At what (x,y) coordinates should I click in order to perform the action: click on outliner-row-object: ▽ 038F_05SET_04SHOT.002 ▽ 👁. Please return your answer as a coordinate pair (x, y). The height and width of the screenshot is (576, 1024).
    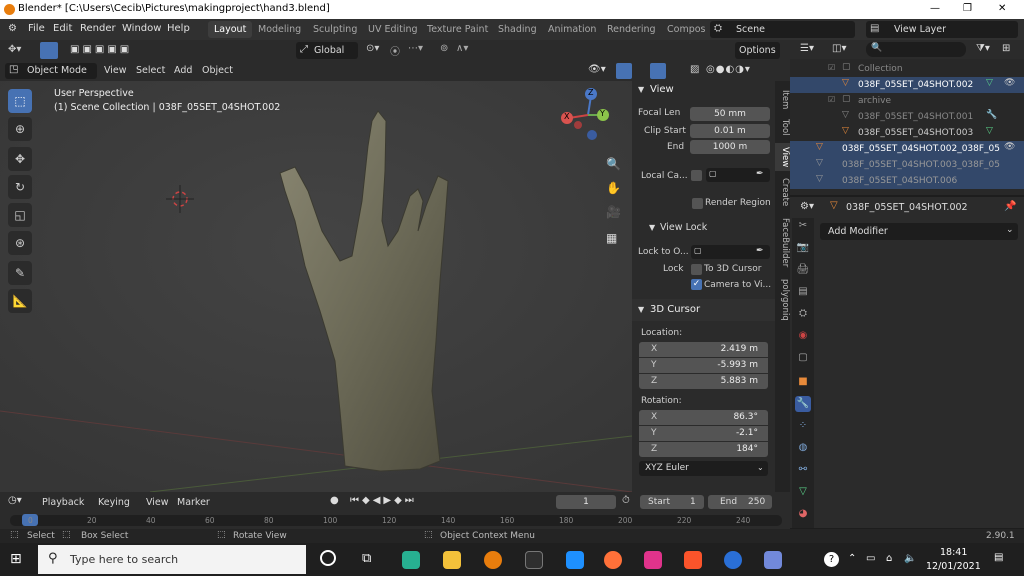
    Looking at the image, I should click on (907, 85).